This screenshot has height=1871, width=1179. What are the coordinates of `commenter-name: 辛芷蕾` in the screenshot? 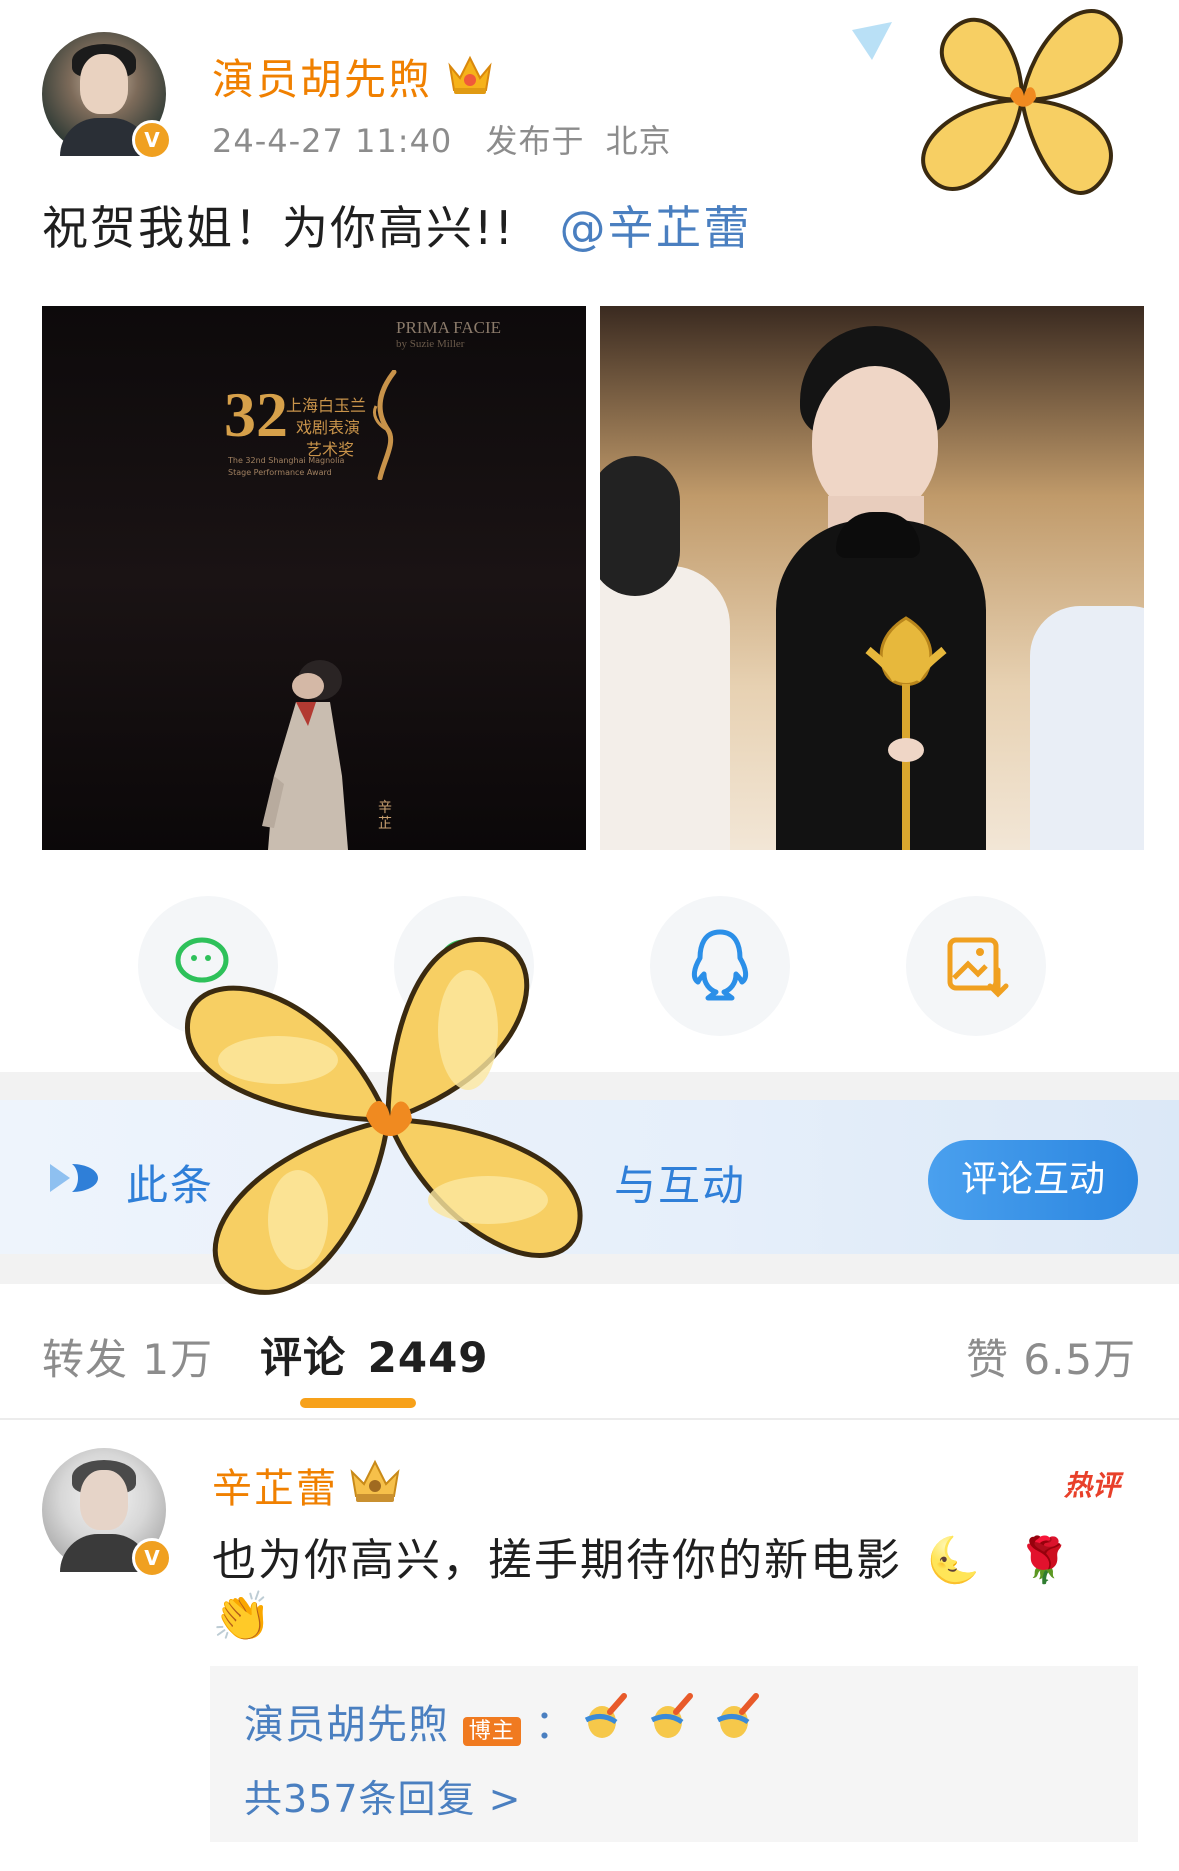 It's located at (275, 1485).